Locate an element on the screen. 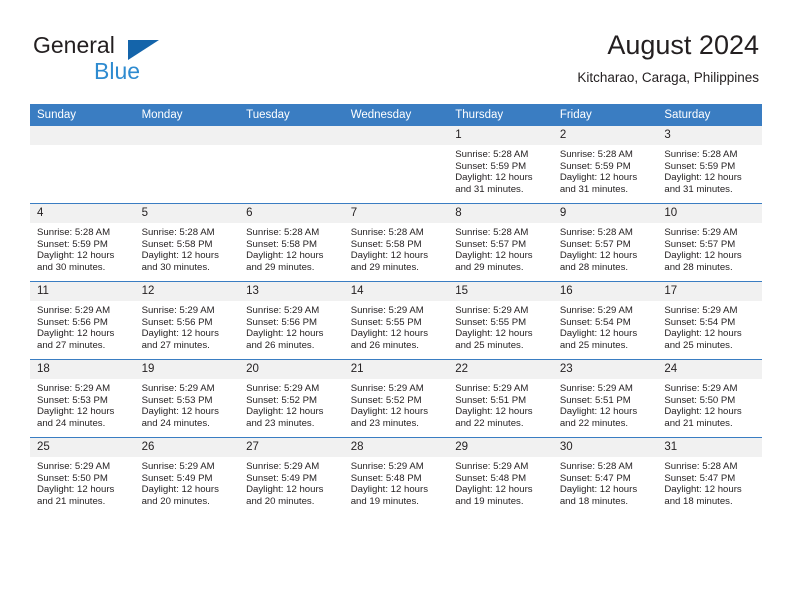 This screenshot has height=612, width=792. daylight-text-line2: and 21 minutes. is located at coordinates (71, 501).